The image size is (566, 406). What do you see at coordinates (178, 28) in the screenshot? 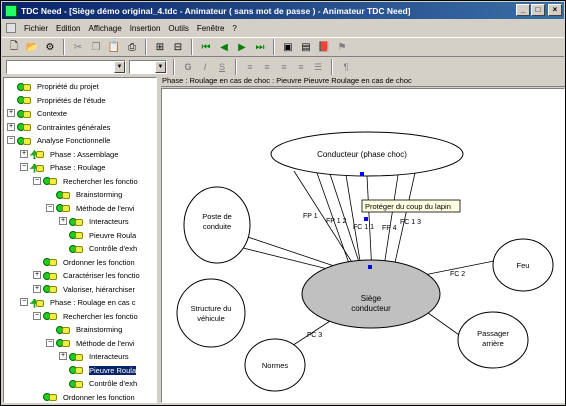
I see `menu-outils: Outils` at bounding box center [178, 28].